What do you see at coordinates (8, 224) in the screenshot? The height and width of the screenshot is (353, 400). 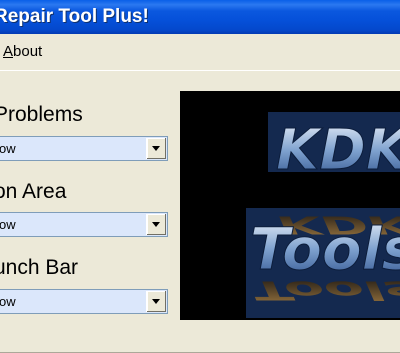 I see `notification-area-dropdown-value: ow` at bounding box center [8, 224].